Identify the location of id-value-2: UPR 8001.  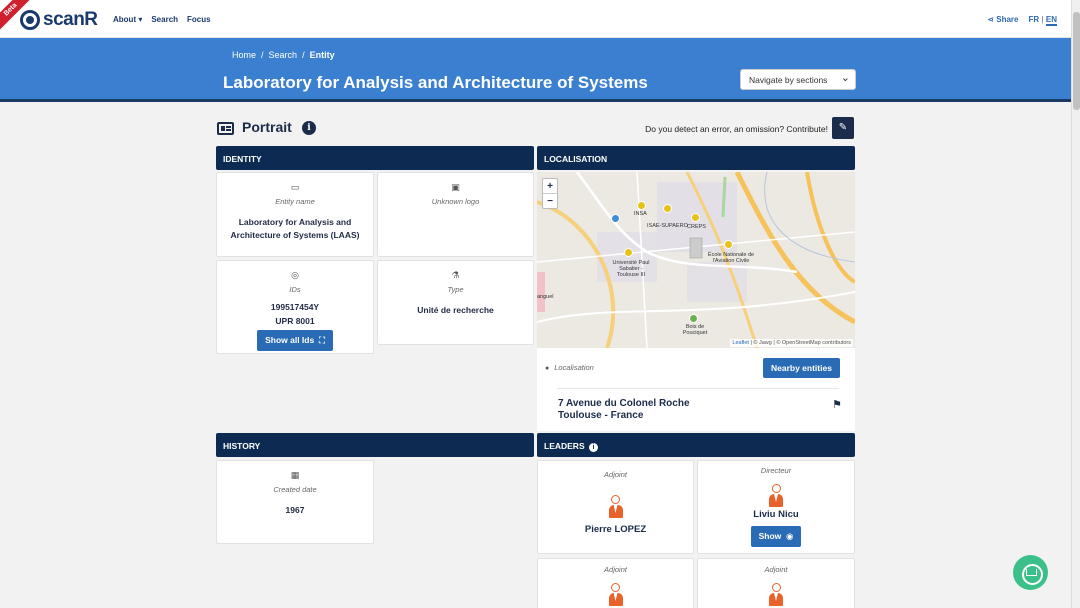
(295, 321).